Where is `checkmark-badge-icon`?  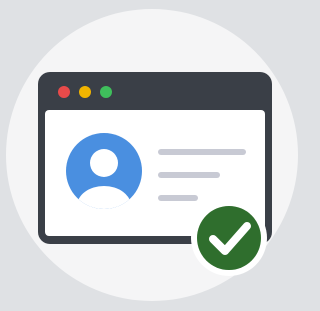
checkmark-badge-icon is located at coordinates (229, 238).